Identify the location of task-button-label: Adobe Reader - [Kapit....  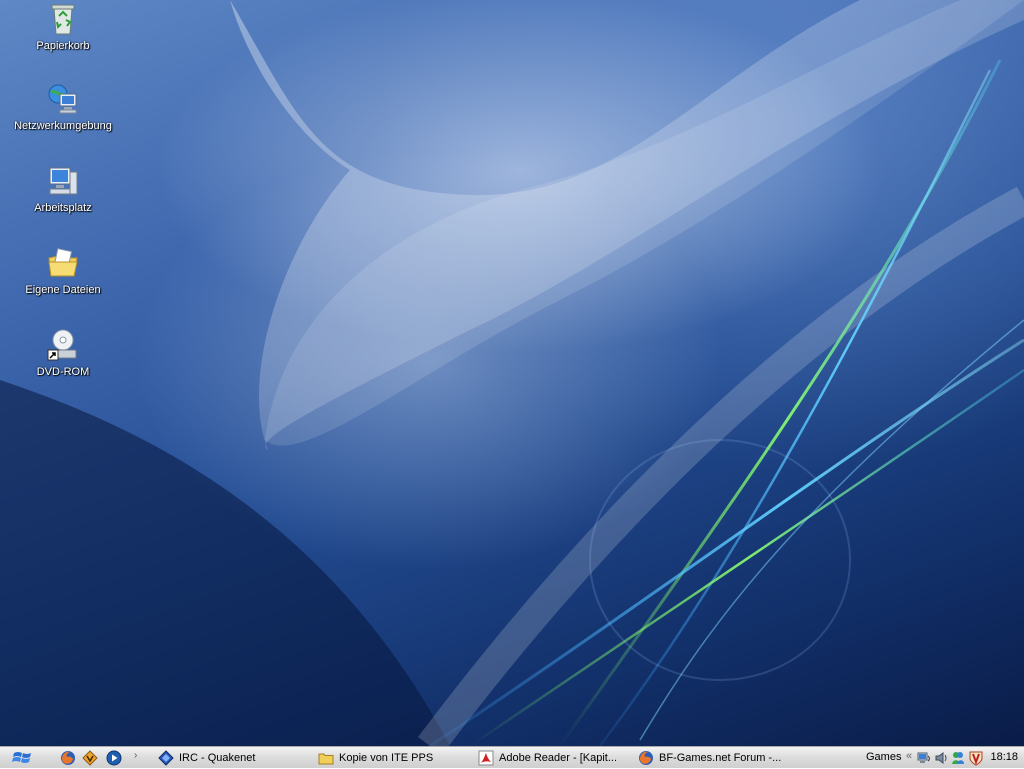
(558, 757).